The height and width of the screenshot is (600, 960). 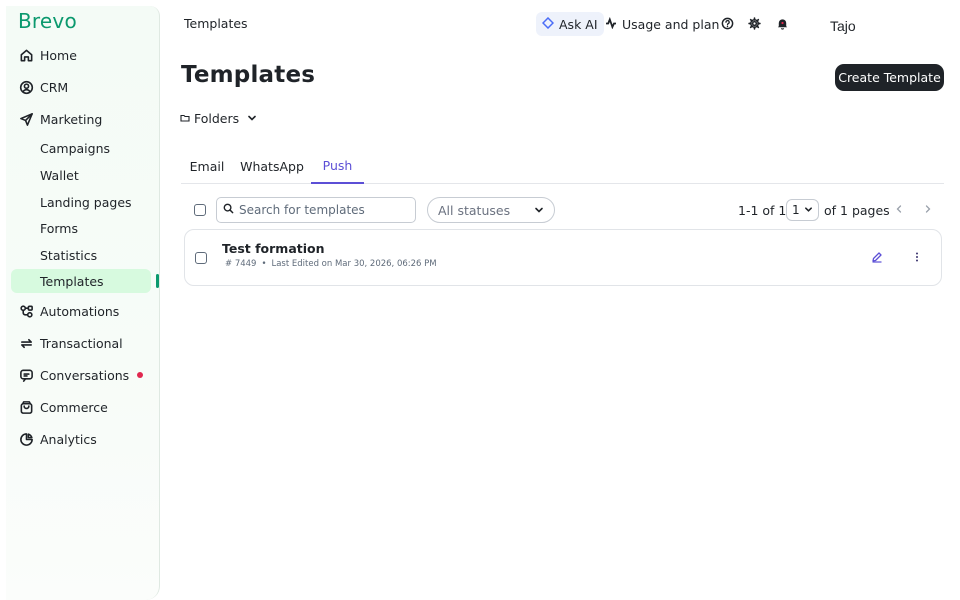 What do you see at coordinates (58, 55) in the screenshot?
I see `sidebar-item-label: Home` at bounding box center [58, 55].